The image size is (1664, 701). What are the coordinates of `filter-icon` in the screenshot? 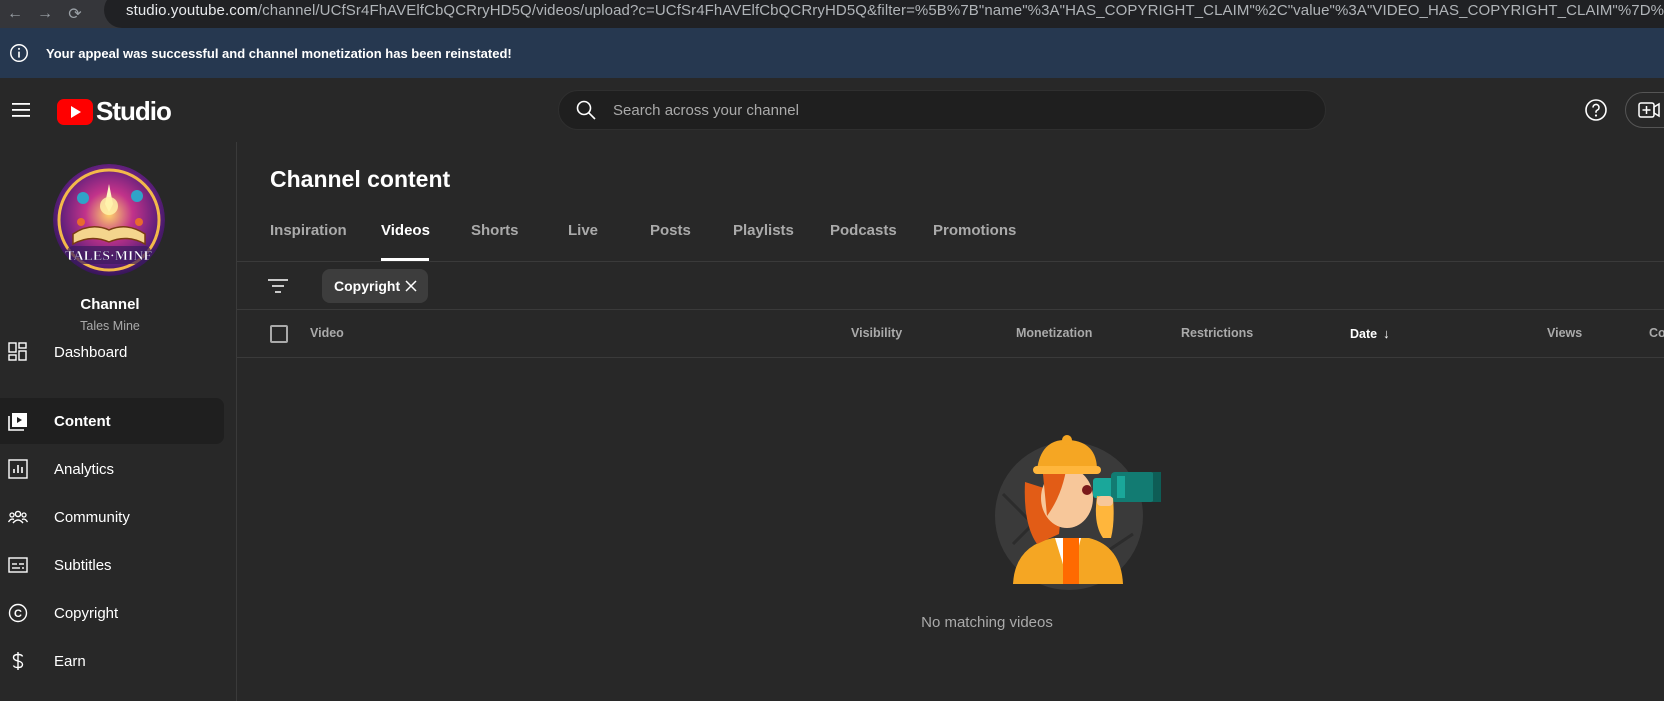 It's located at (278, 286).